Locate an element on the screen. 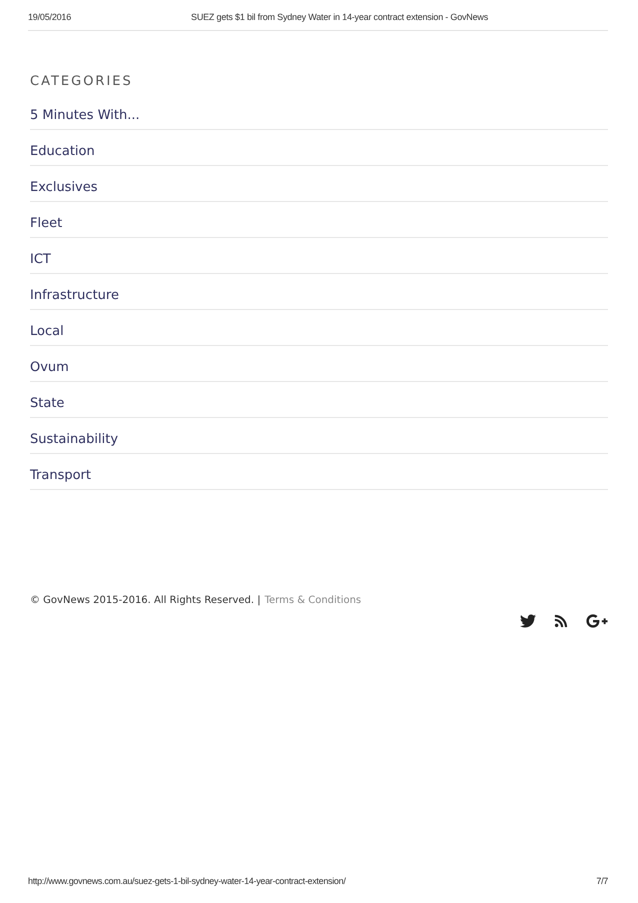  category-link: Transport is located at coordinates (61, 476).